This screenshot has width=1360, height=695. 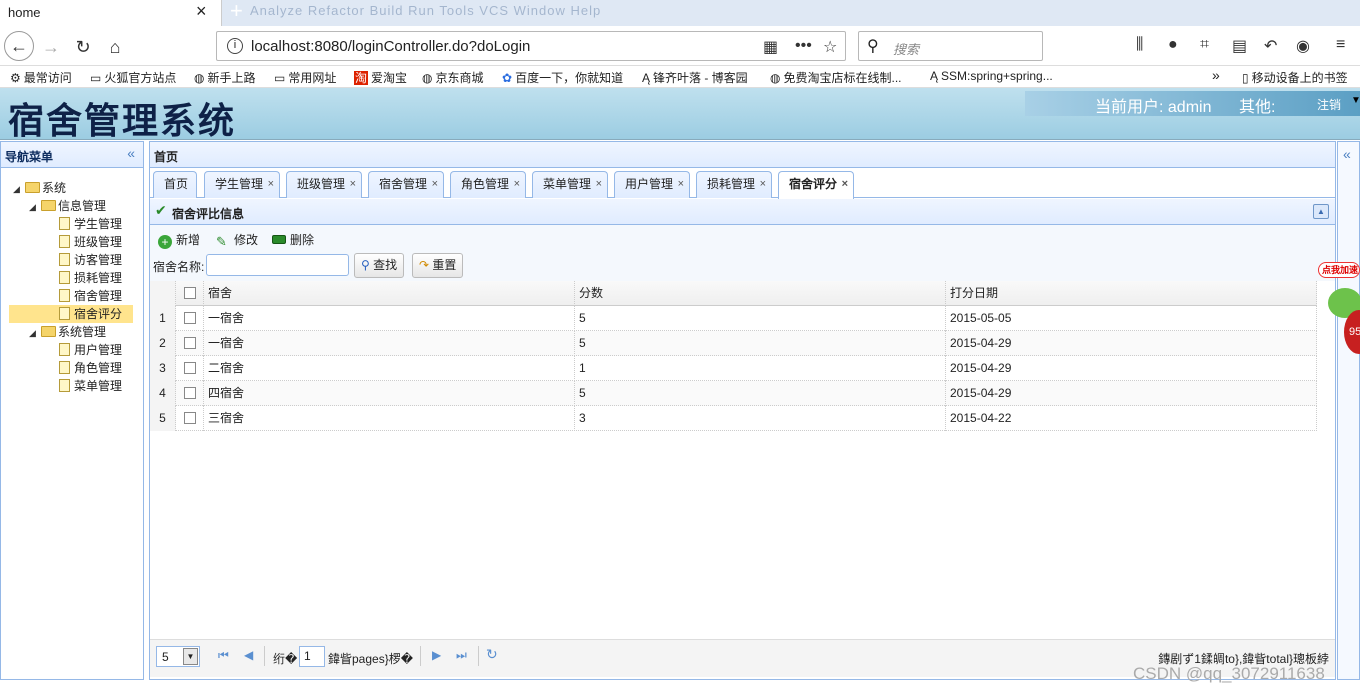 What do you see at coordinates (1239, 46) in the screenshot?
I see `sidebar-icon: ▤` at bounding box center [1239, 46].